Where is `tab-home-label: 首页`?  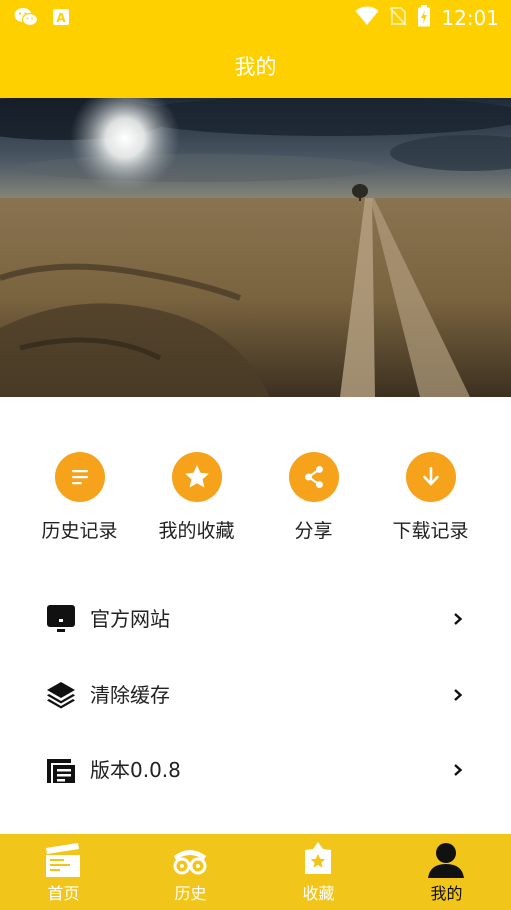 tab-home-label: 首页 is located at coordinates (63, 893).